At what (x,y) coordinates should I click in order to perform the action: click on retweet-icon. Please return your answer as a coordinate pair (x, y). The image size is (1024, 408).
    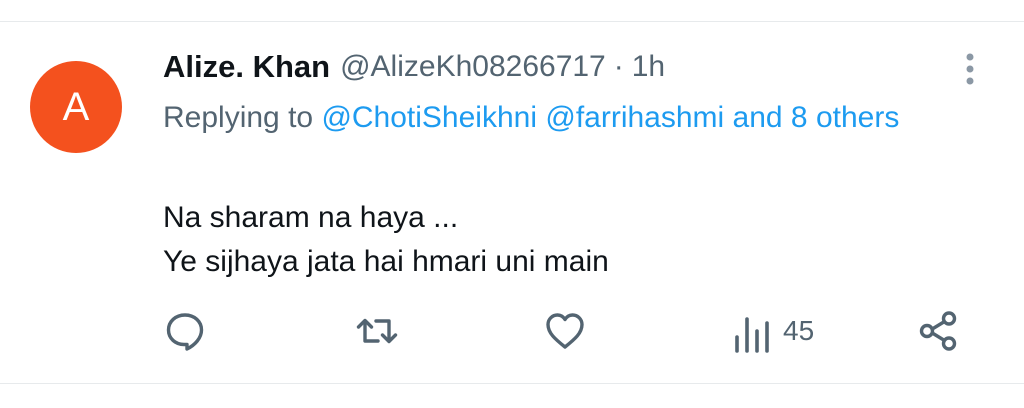
    Looking at the image, I should click on (377, 331).